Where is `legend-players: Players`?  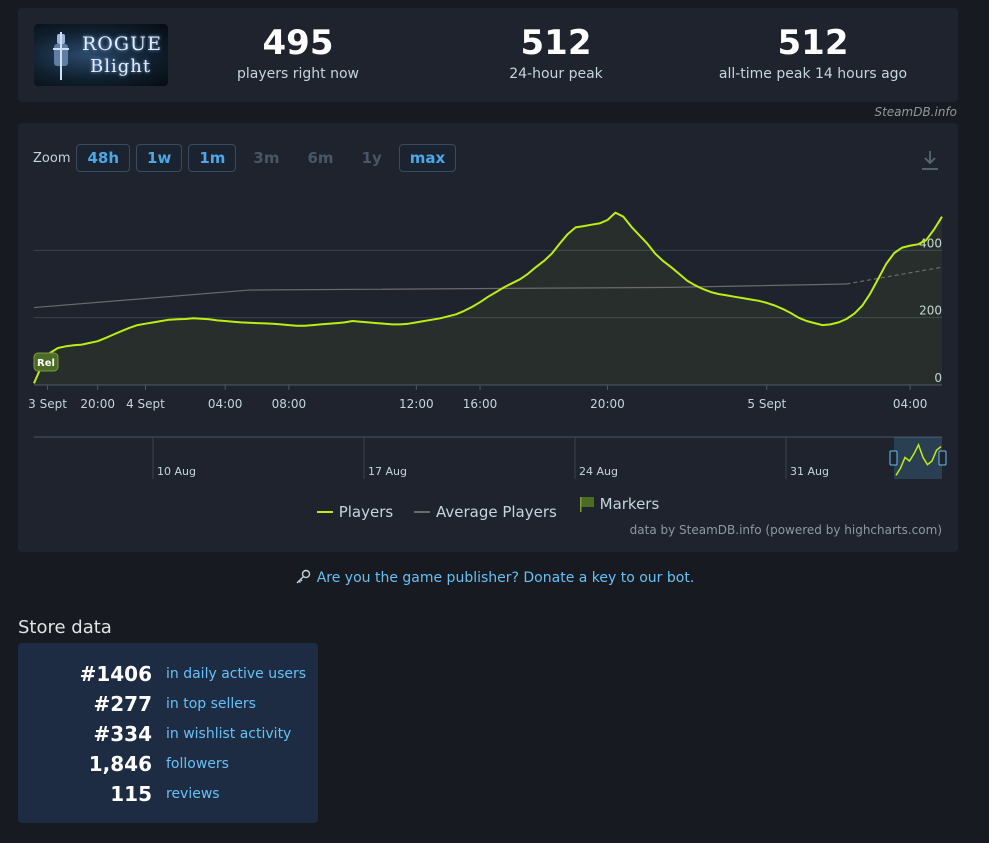
legend-players: Players is located at coordinates (355, 512).